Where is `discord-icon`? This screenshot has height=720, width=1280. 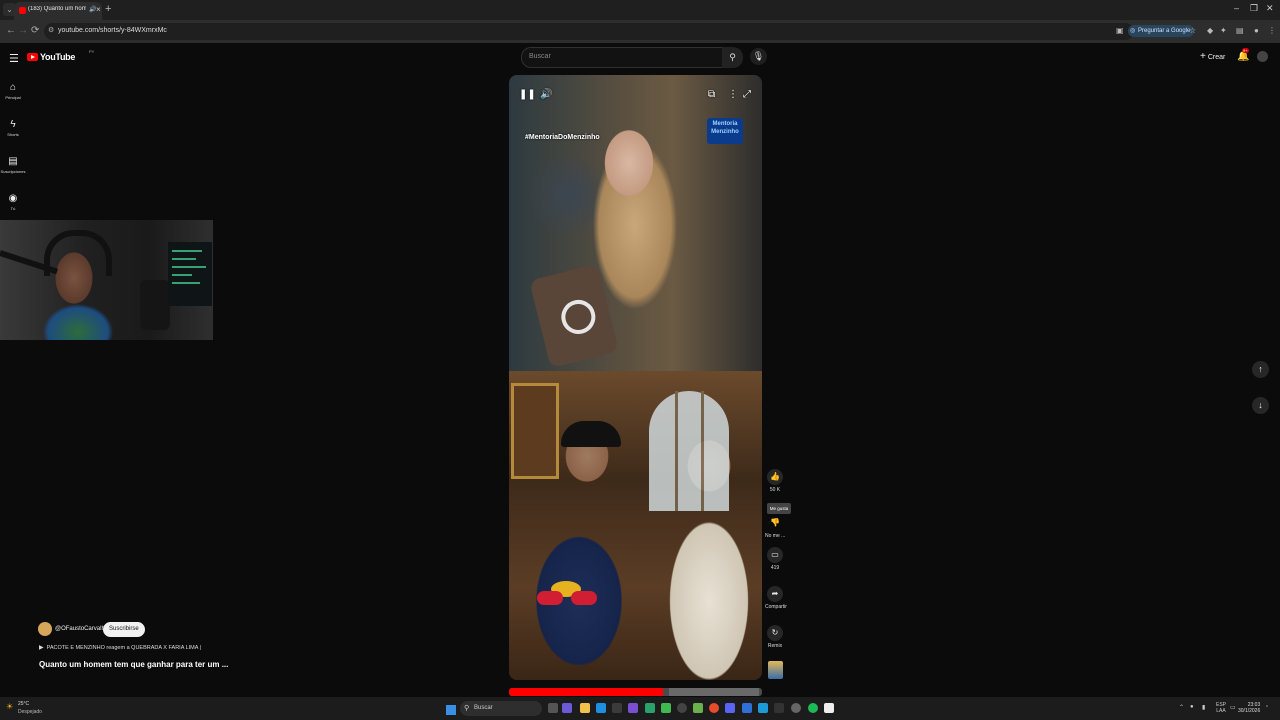
discord-icon is located at coordinates (730, 708).